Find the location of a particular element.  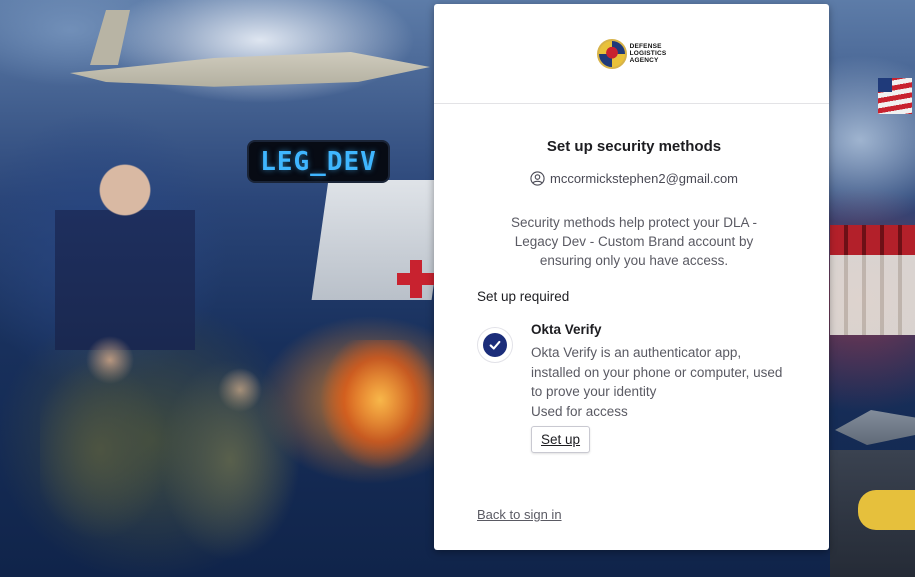

page-title: Set up security methods is located at coordinates (634, 146).